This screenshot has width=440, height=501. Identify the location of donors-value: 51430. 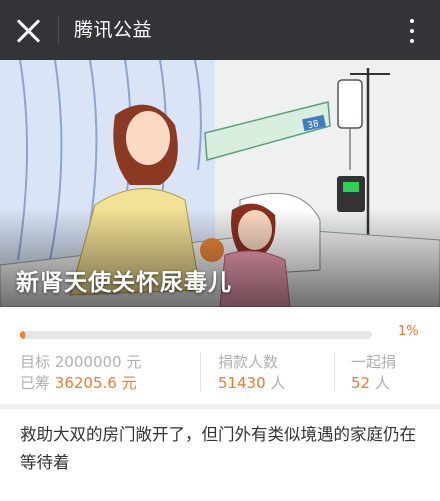
(242, 383).